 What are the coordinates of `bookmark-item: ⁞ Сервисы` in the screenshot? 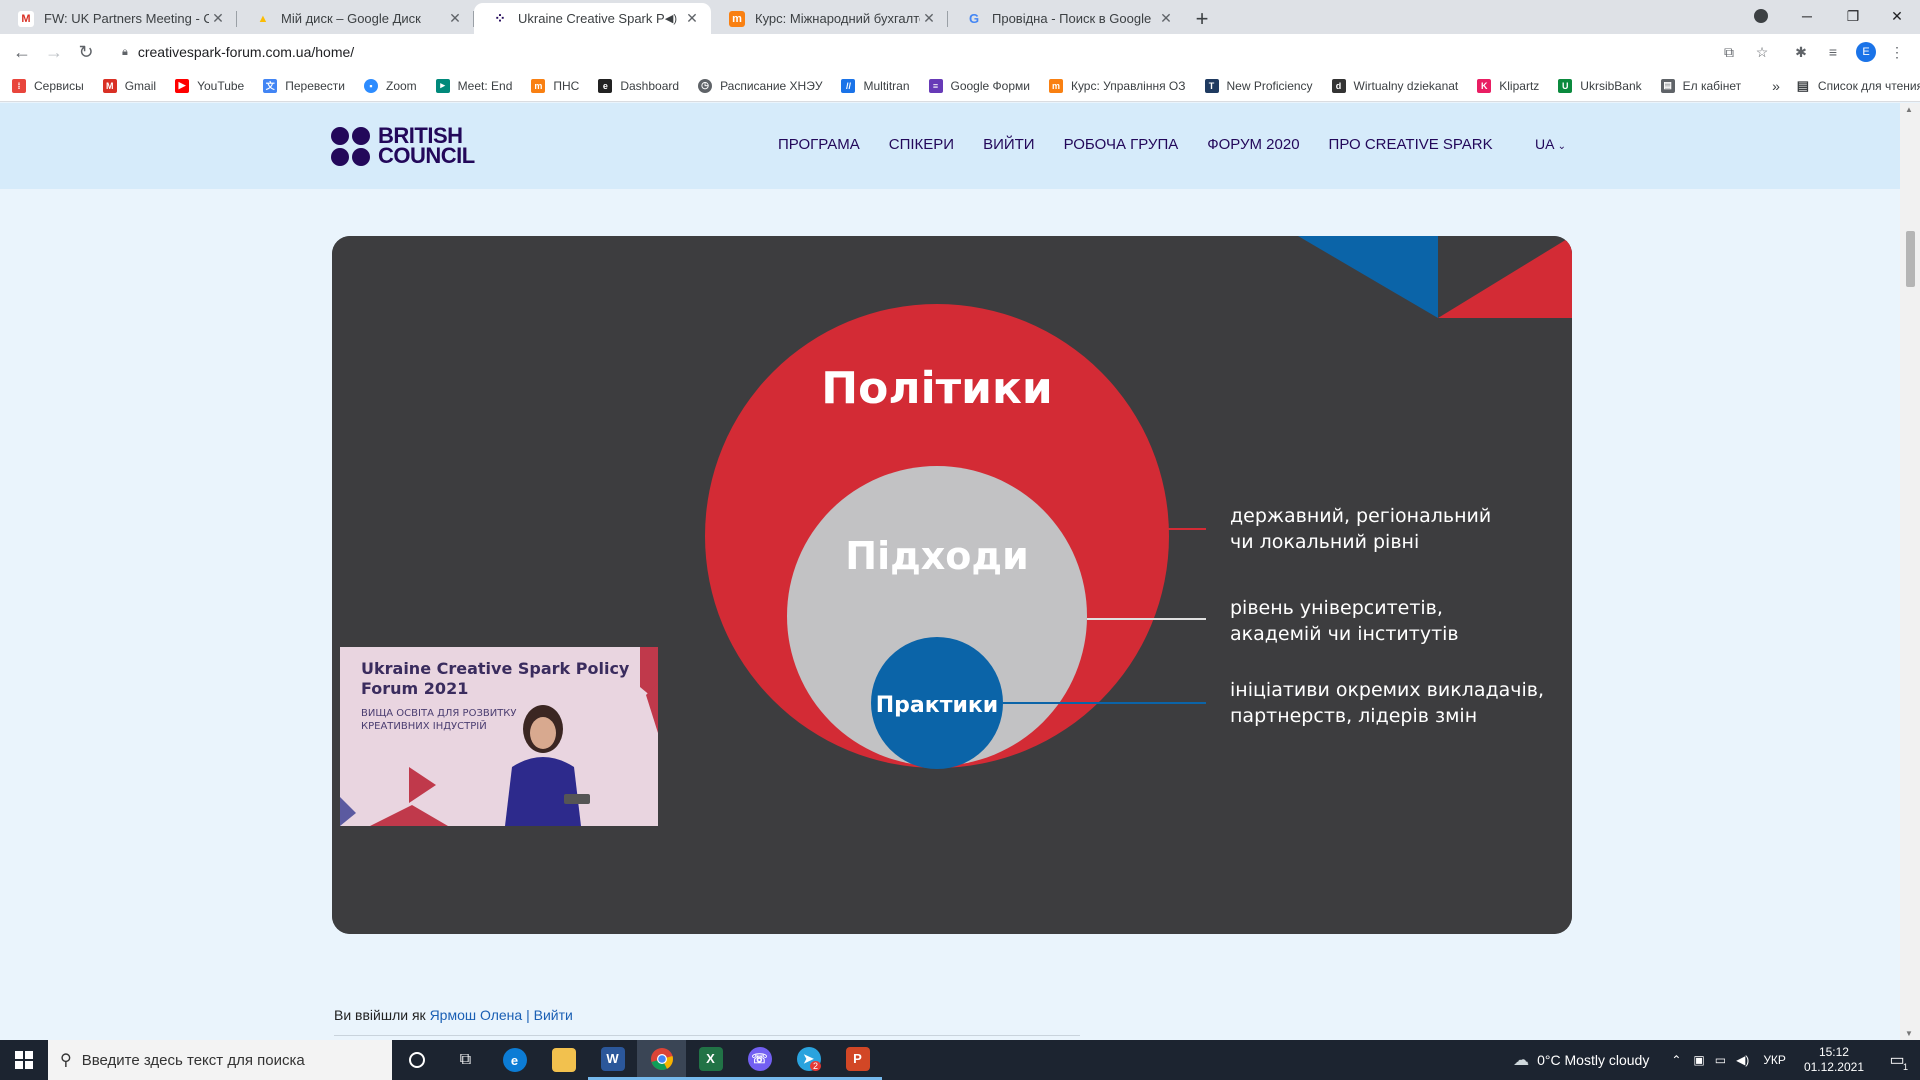 It's located at (48, 85).